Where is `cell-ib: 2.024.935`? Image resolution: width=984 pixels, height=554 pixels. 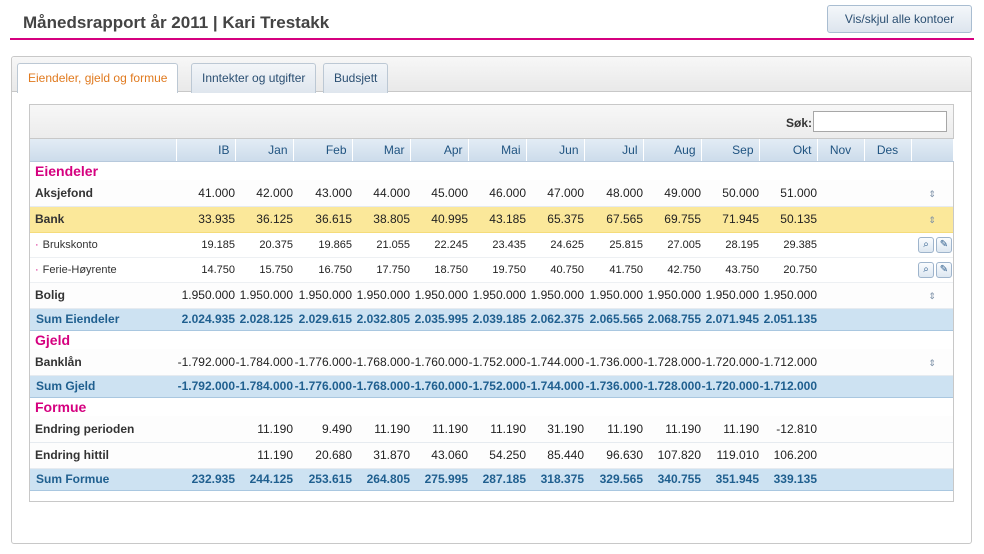
cell-ib: 2.024.935 is located at coordinates (205, 319).